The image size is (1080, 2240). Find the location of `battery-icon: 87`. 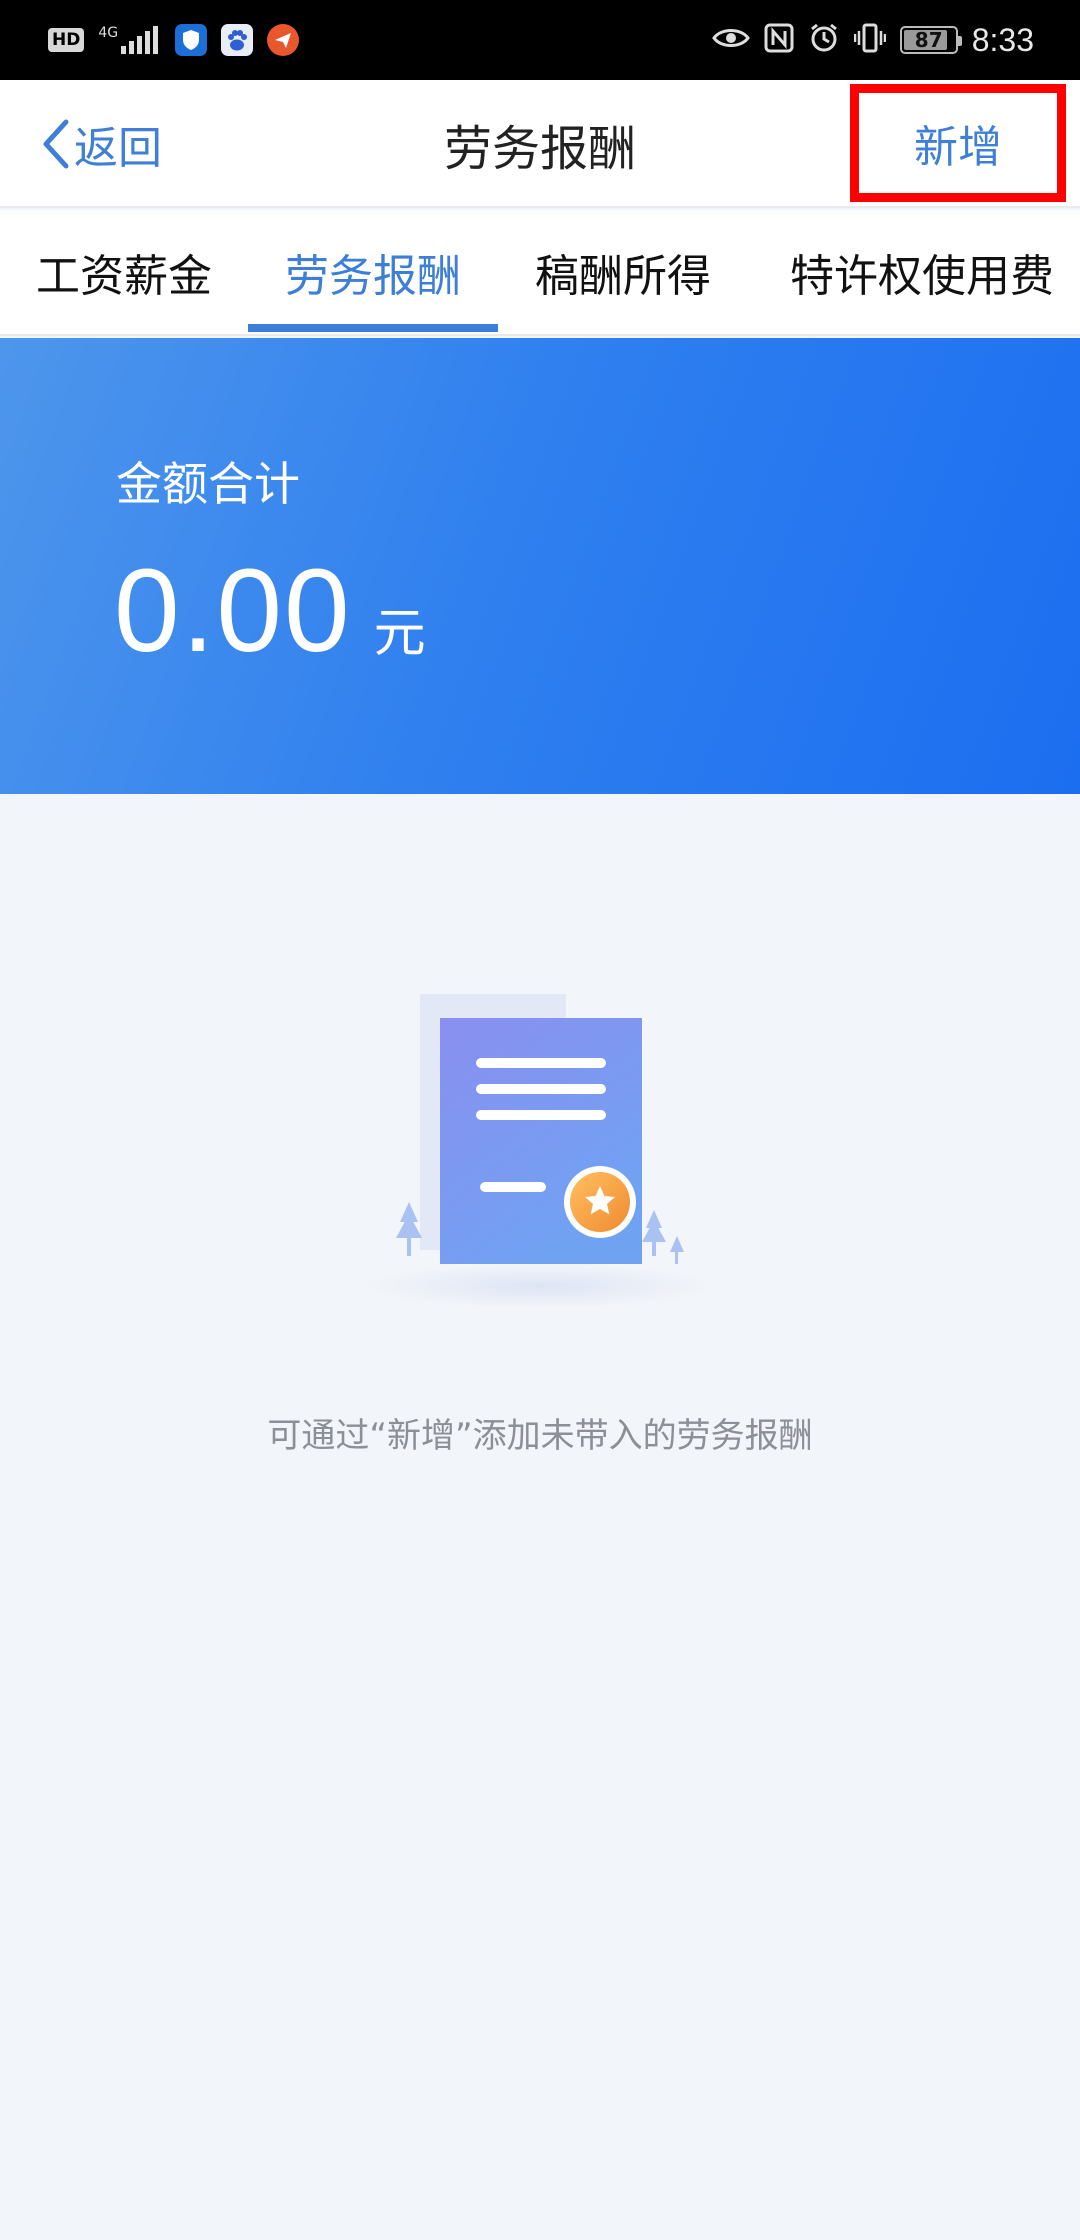

battery-icon: 87 is located at coordinates (930, 40).